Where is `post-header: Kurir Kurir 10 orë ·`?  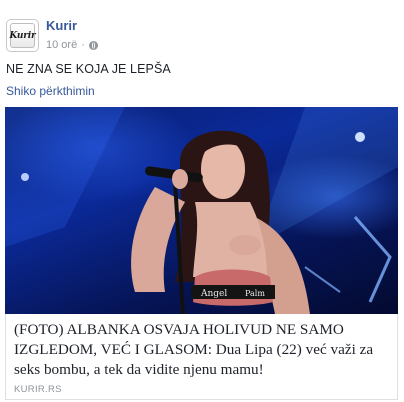
post-header: Kurir Kurir 10 orë · is located at coordinates (201, 31).